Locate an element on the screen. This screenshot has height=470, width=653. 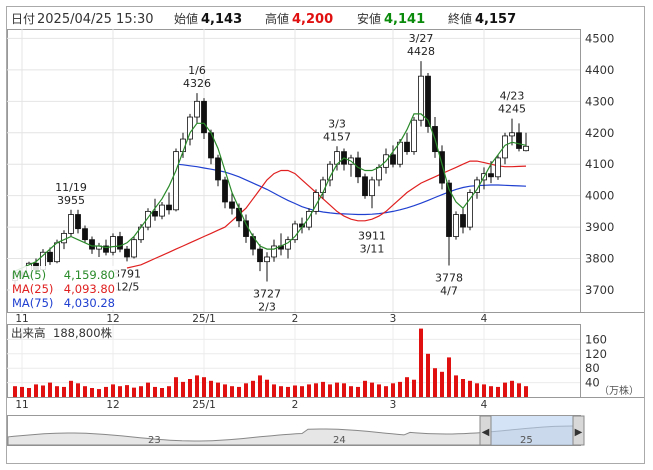
annotation-value: 4428 is located at coordinates (421, 51).